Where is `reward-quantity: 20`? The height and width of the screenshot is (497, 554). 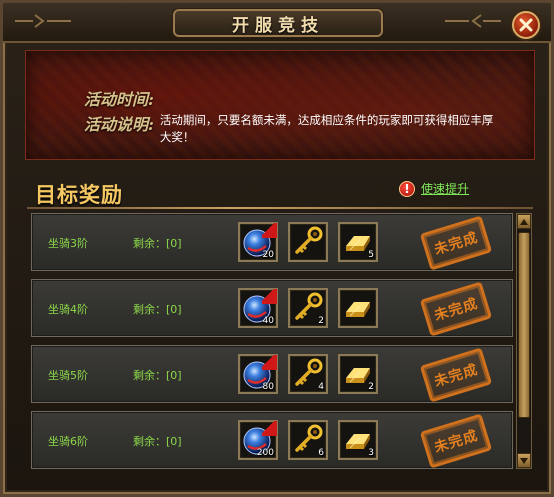
reward-quantity: 20 is located at coordinates (268, 255).